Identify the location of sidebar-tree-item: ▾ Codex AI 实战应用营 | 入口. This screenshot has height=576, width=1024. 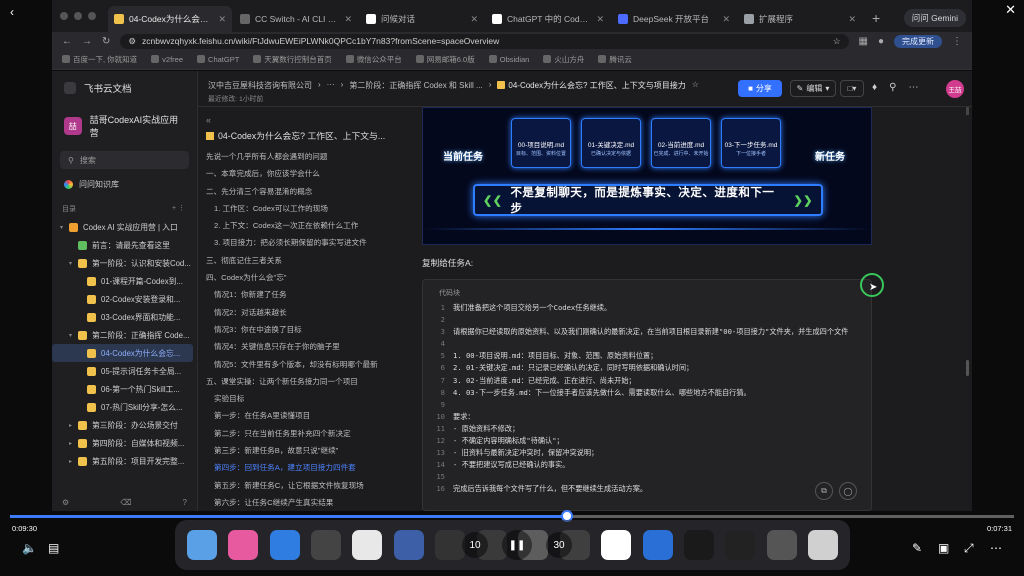
(124, 227).